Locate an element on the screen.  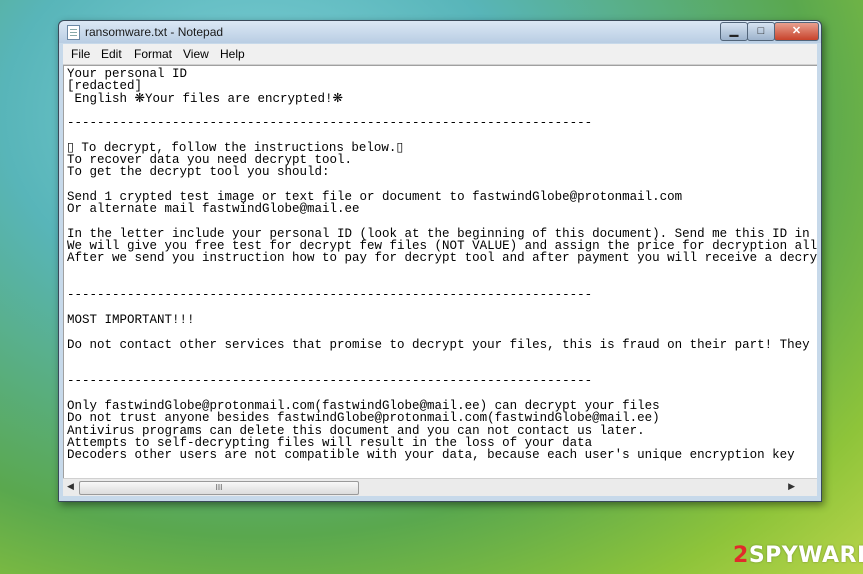
document-line: To get the decrypt tool you should: is located at coordinates (198, 172).